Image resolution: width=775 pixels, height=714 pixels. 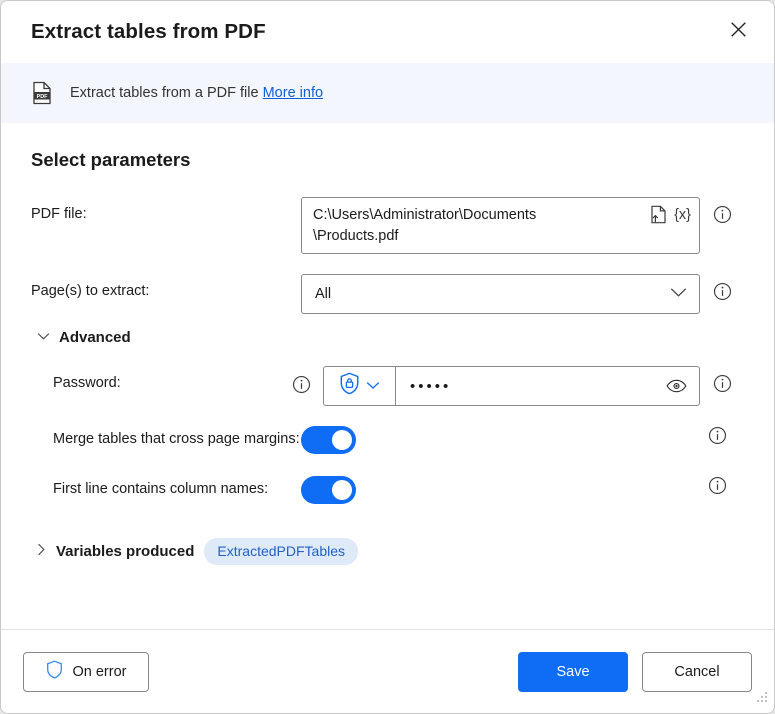 I want to click on pages-dropdown: All, so click(x=500, y=294).